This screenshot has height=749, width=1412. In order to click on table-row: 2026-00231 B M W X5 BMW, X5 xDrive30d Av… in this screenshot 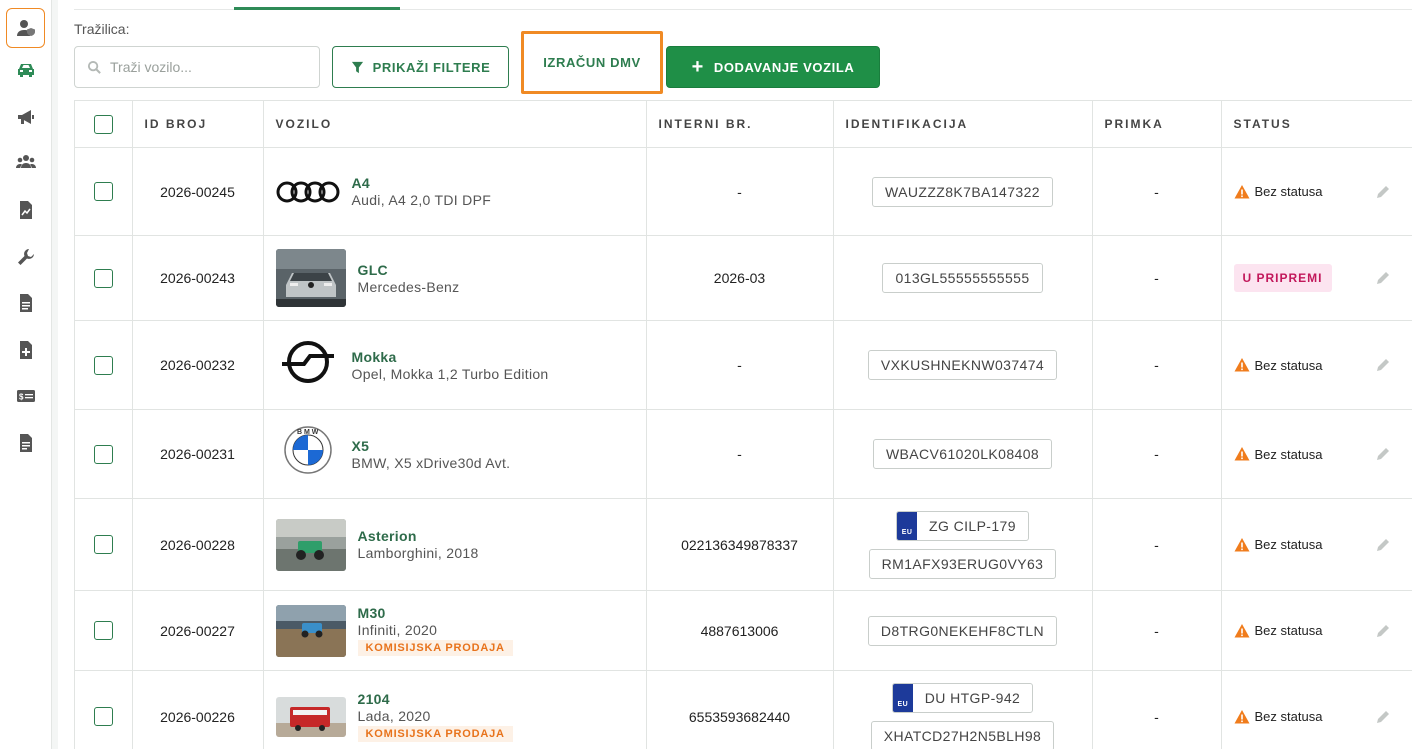, I will do `click(743, 454)`.